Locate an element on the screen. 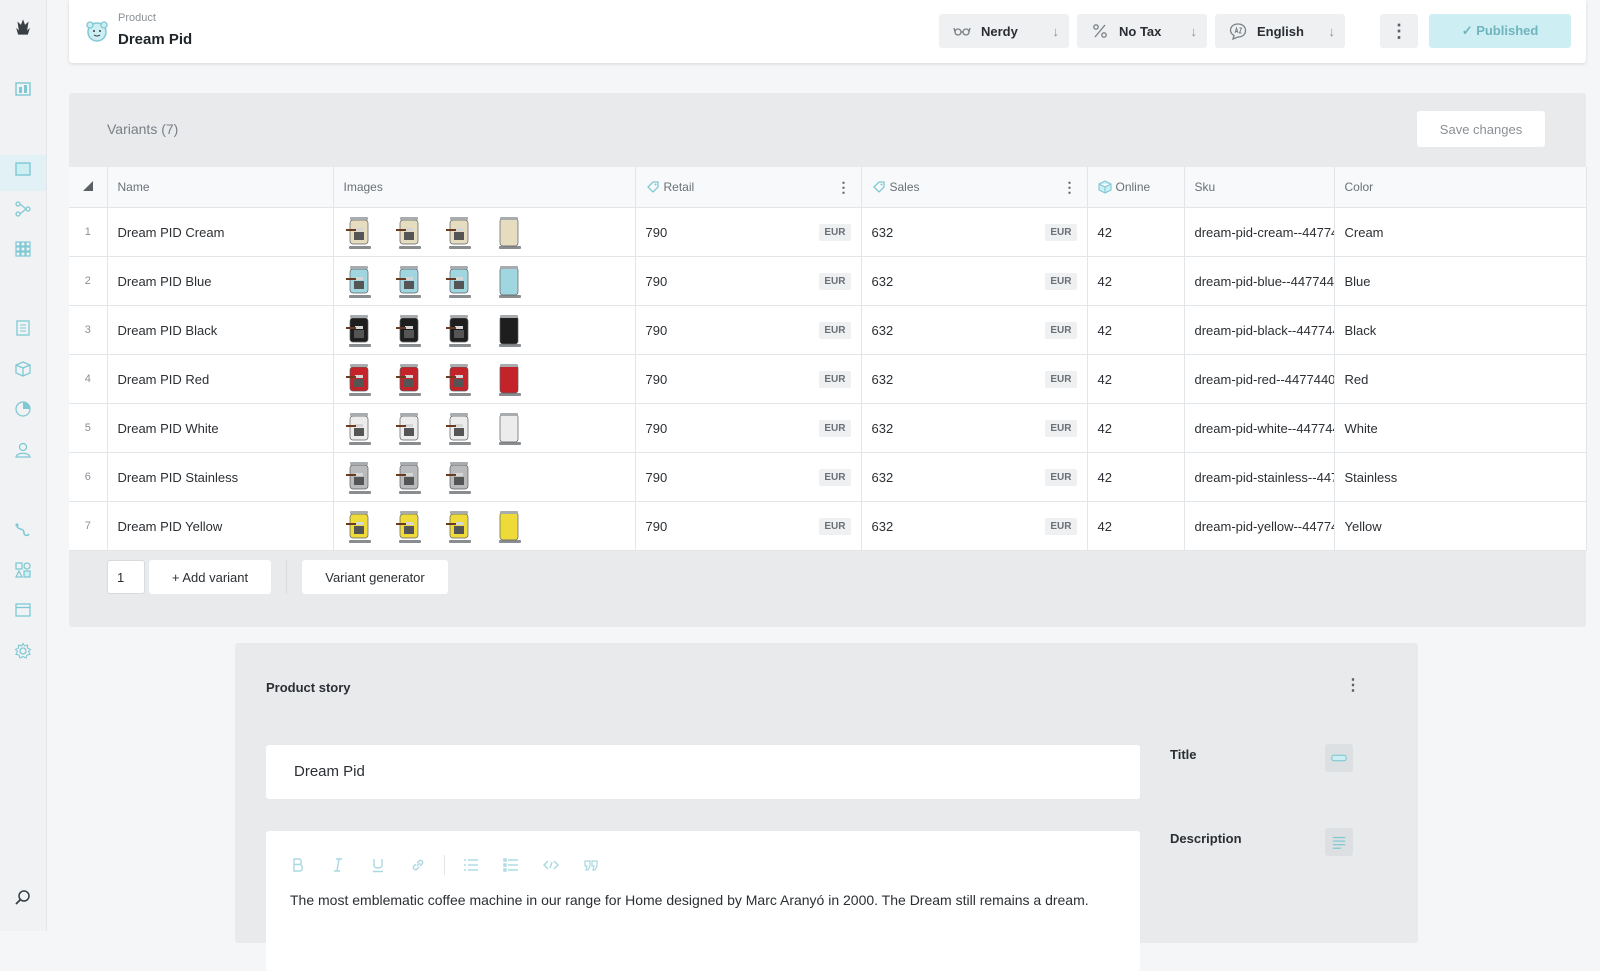  search-icon is located at coordinates (23, 898).